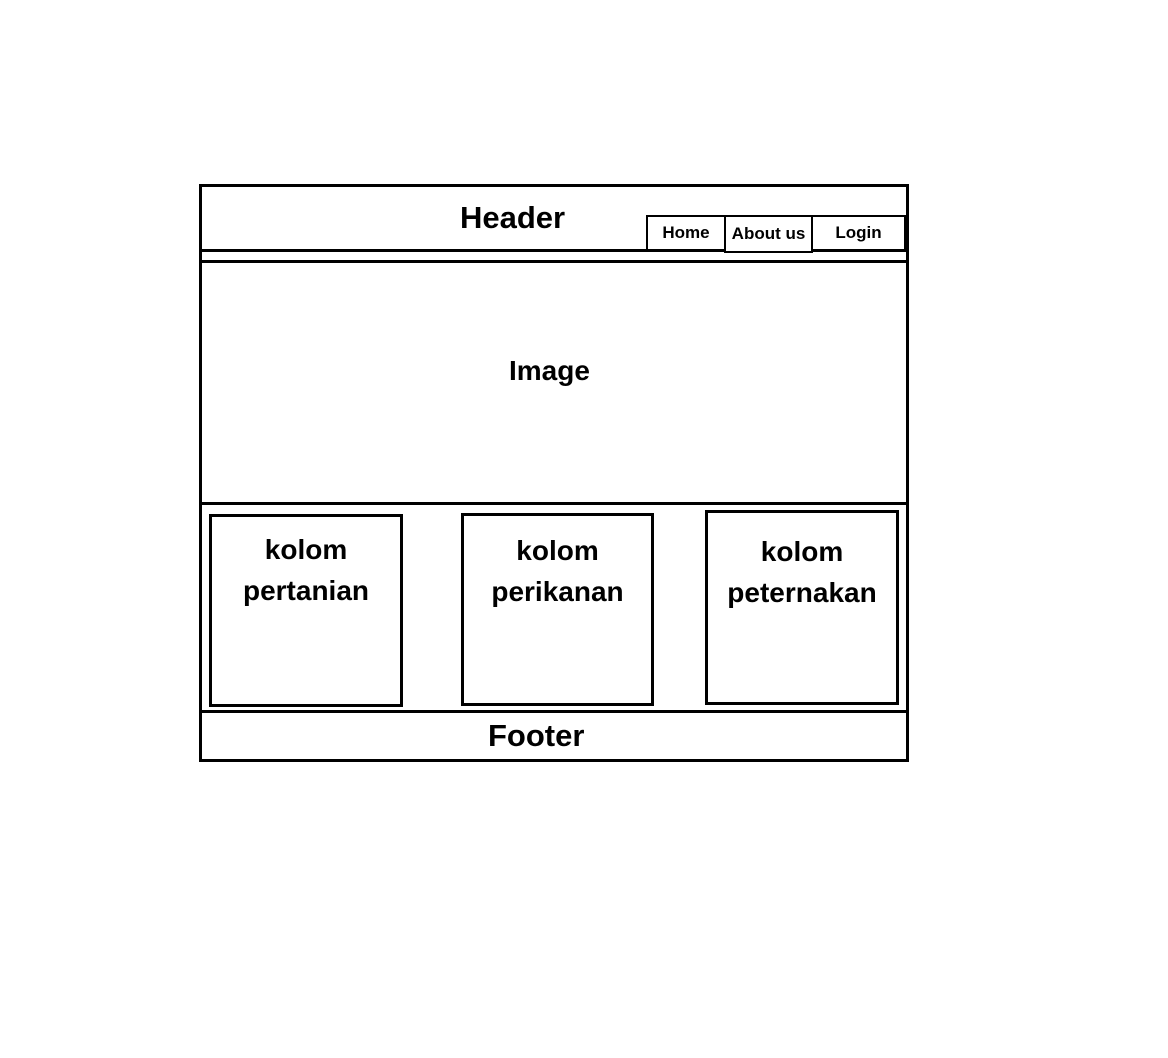 Image resolution: width=1168 pixels, height=1058 pixels. I want to click on header-section: Header Home About us Login, so click(554, 220).